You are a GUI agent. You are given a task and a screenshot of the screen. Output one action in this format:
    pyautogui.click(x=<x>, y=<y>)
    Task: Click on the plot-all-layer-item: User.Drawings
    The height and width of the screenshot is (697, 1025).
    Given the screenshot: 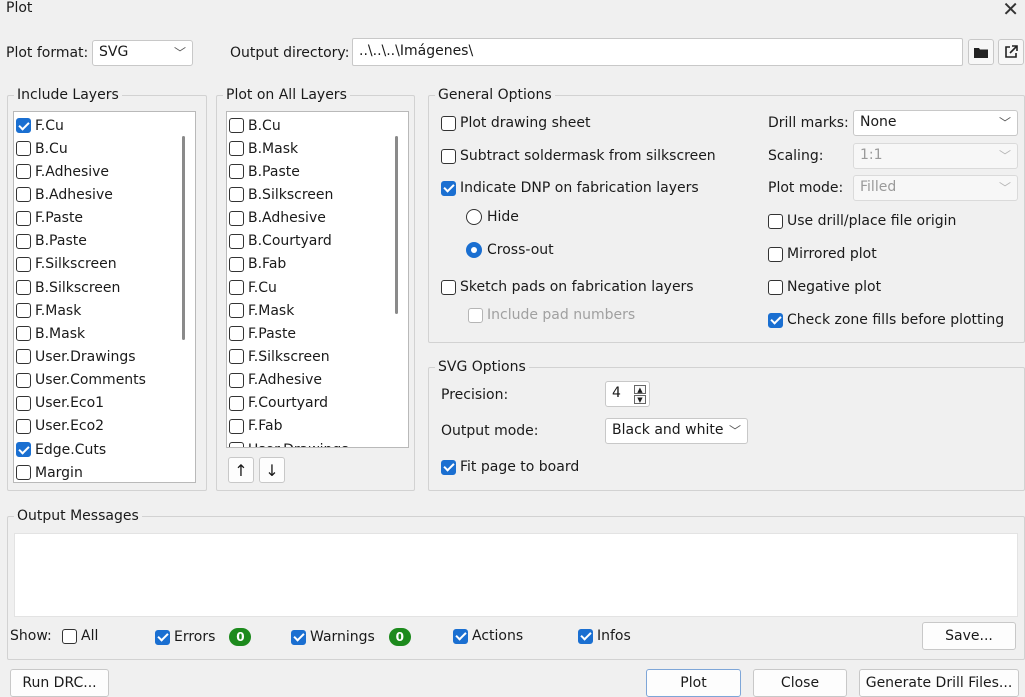 What is the action you would take?
    pyautogui.click(x=308, y=442)
    